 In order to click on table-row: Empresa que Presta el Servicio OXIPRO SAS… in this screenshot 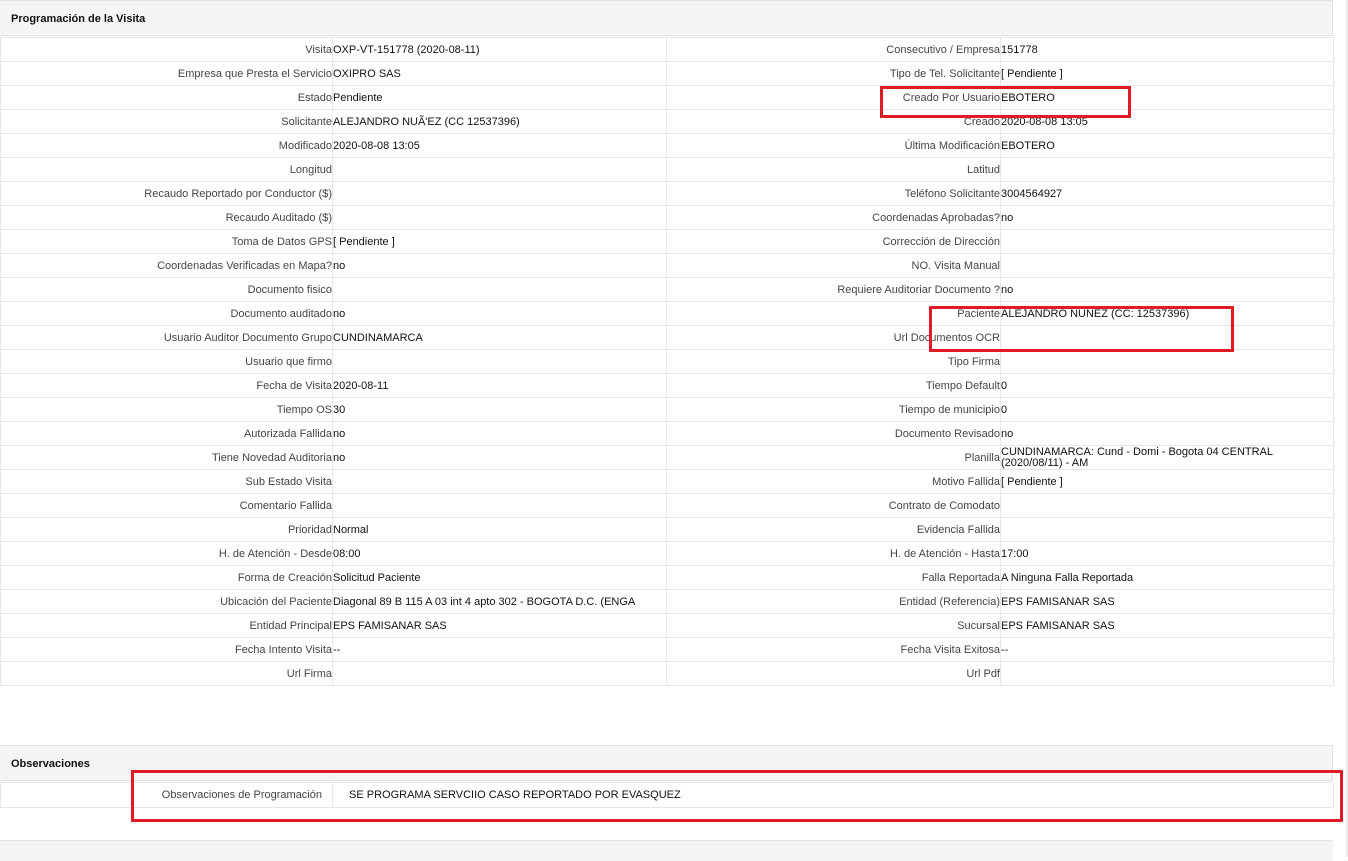, I will do `click(667, 73)`.